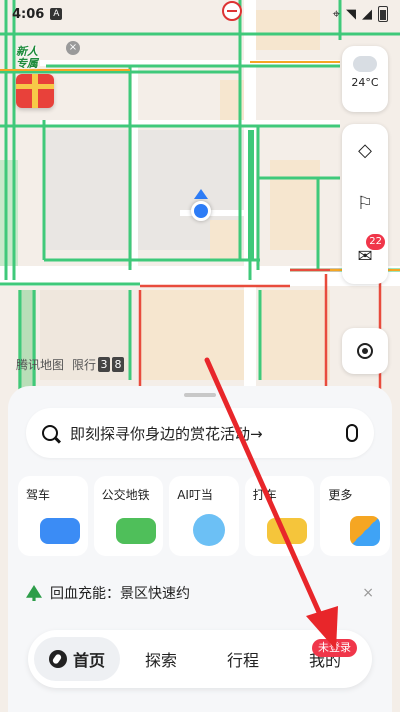 Image resolution: width=400 pixels, height=712 pixels. What do you see at coordinates (73, 48) in the screenshot?
I see `newcomer-close-button: ×` at bounding box center [73, 48].